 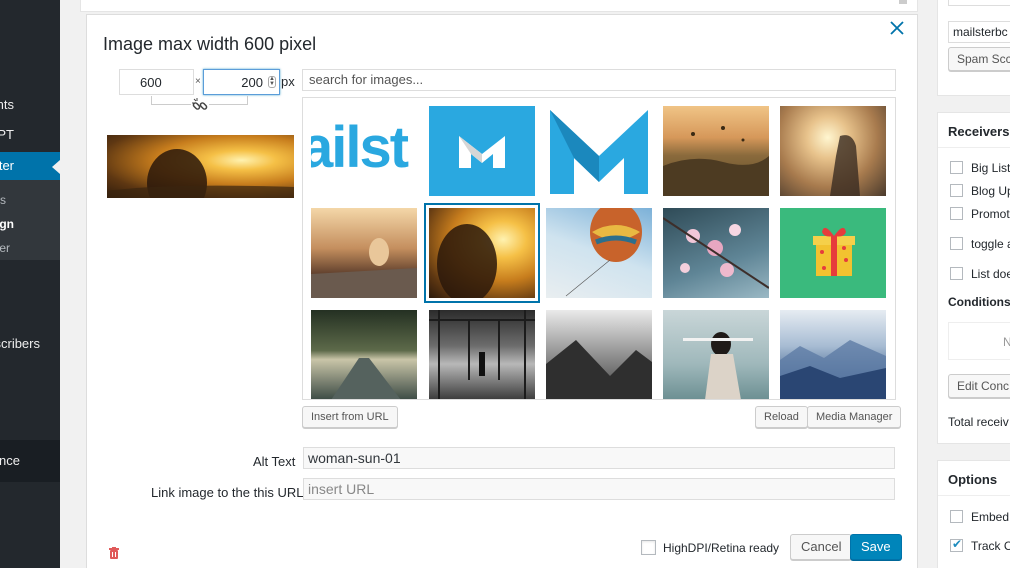 I want to click on menu-item-newsletter: ter, so click(x=30, y=166).